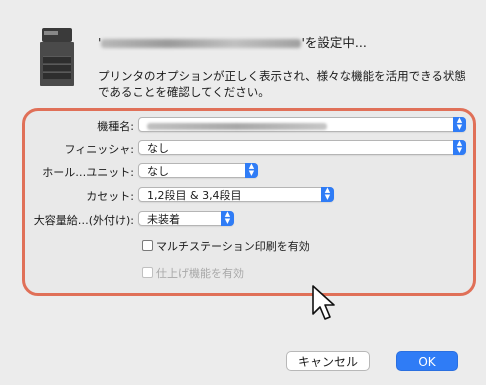 The image size is (486, 385). I want to click on hole-unit-value: なし, so click(158, 171).